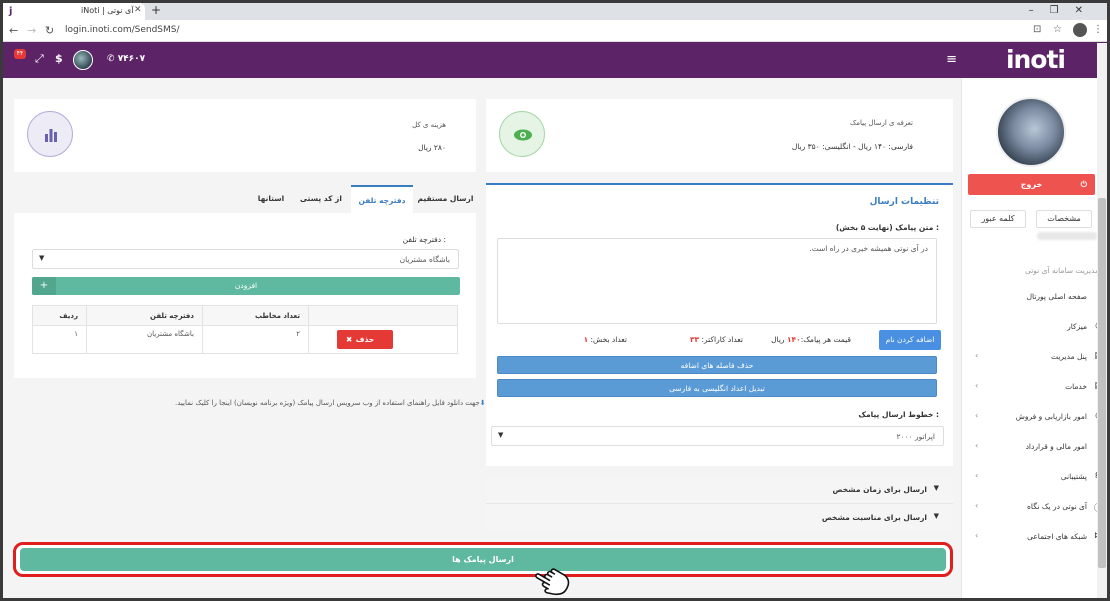  Describe the element at coordinates (1057, 536) in the screenshot. I see `sidebar-item-label: شبکه های اجتماعی` at that location.